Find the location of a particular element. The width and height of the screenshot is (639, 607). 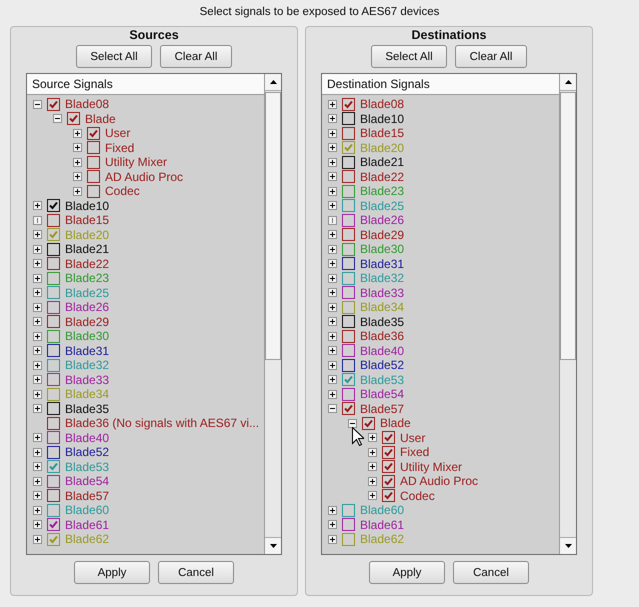

cancel-button: Cancel is located at coordinates (491, 572).